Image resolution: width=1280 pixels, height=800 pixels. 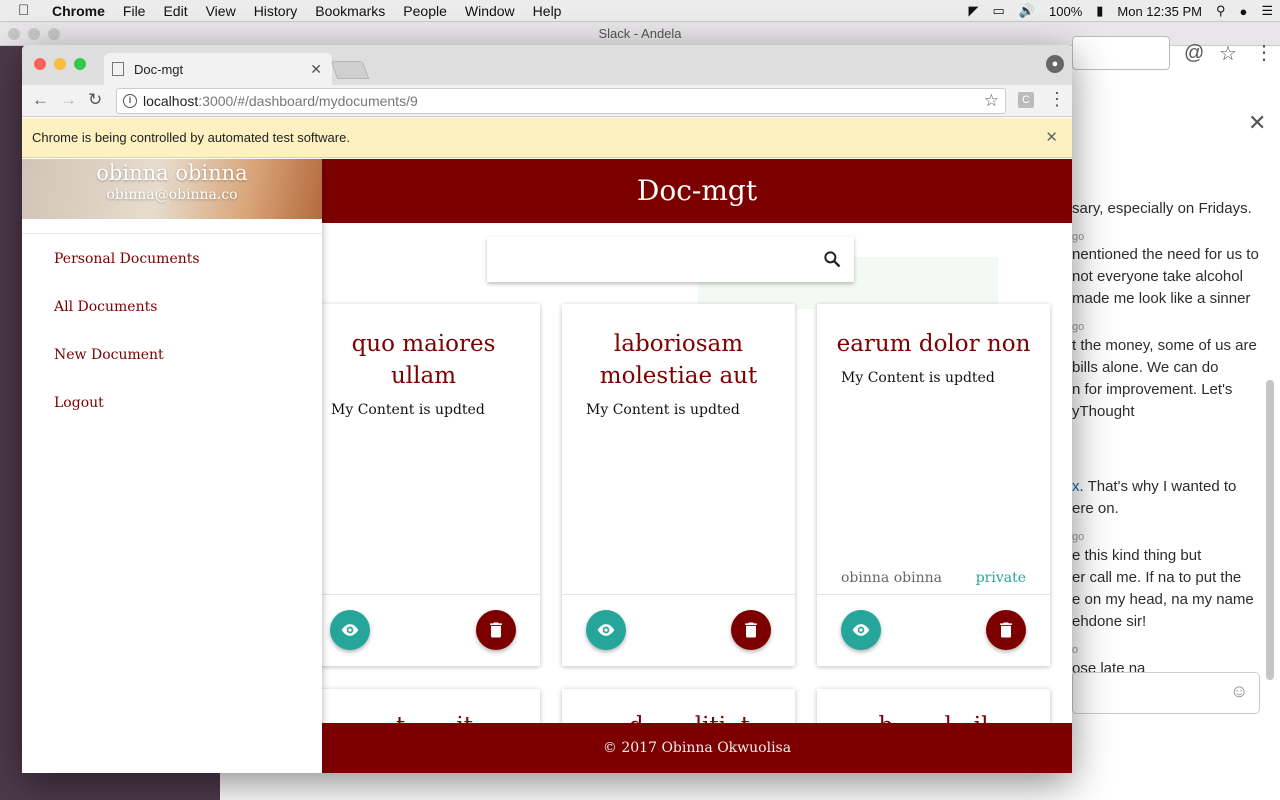 I want to click on volume-icon: 🔊, so click(x=1027, y=11).